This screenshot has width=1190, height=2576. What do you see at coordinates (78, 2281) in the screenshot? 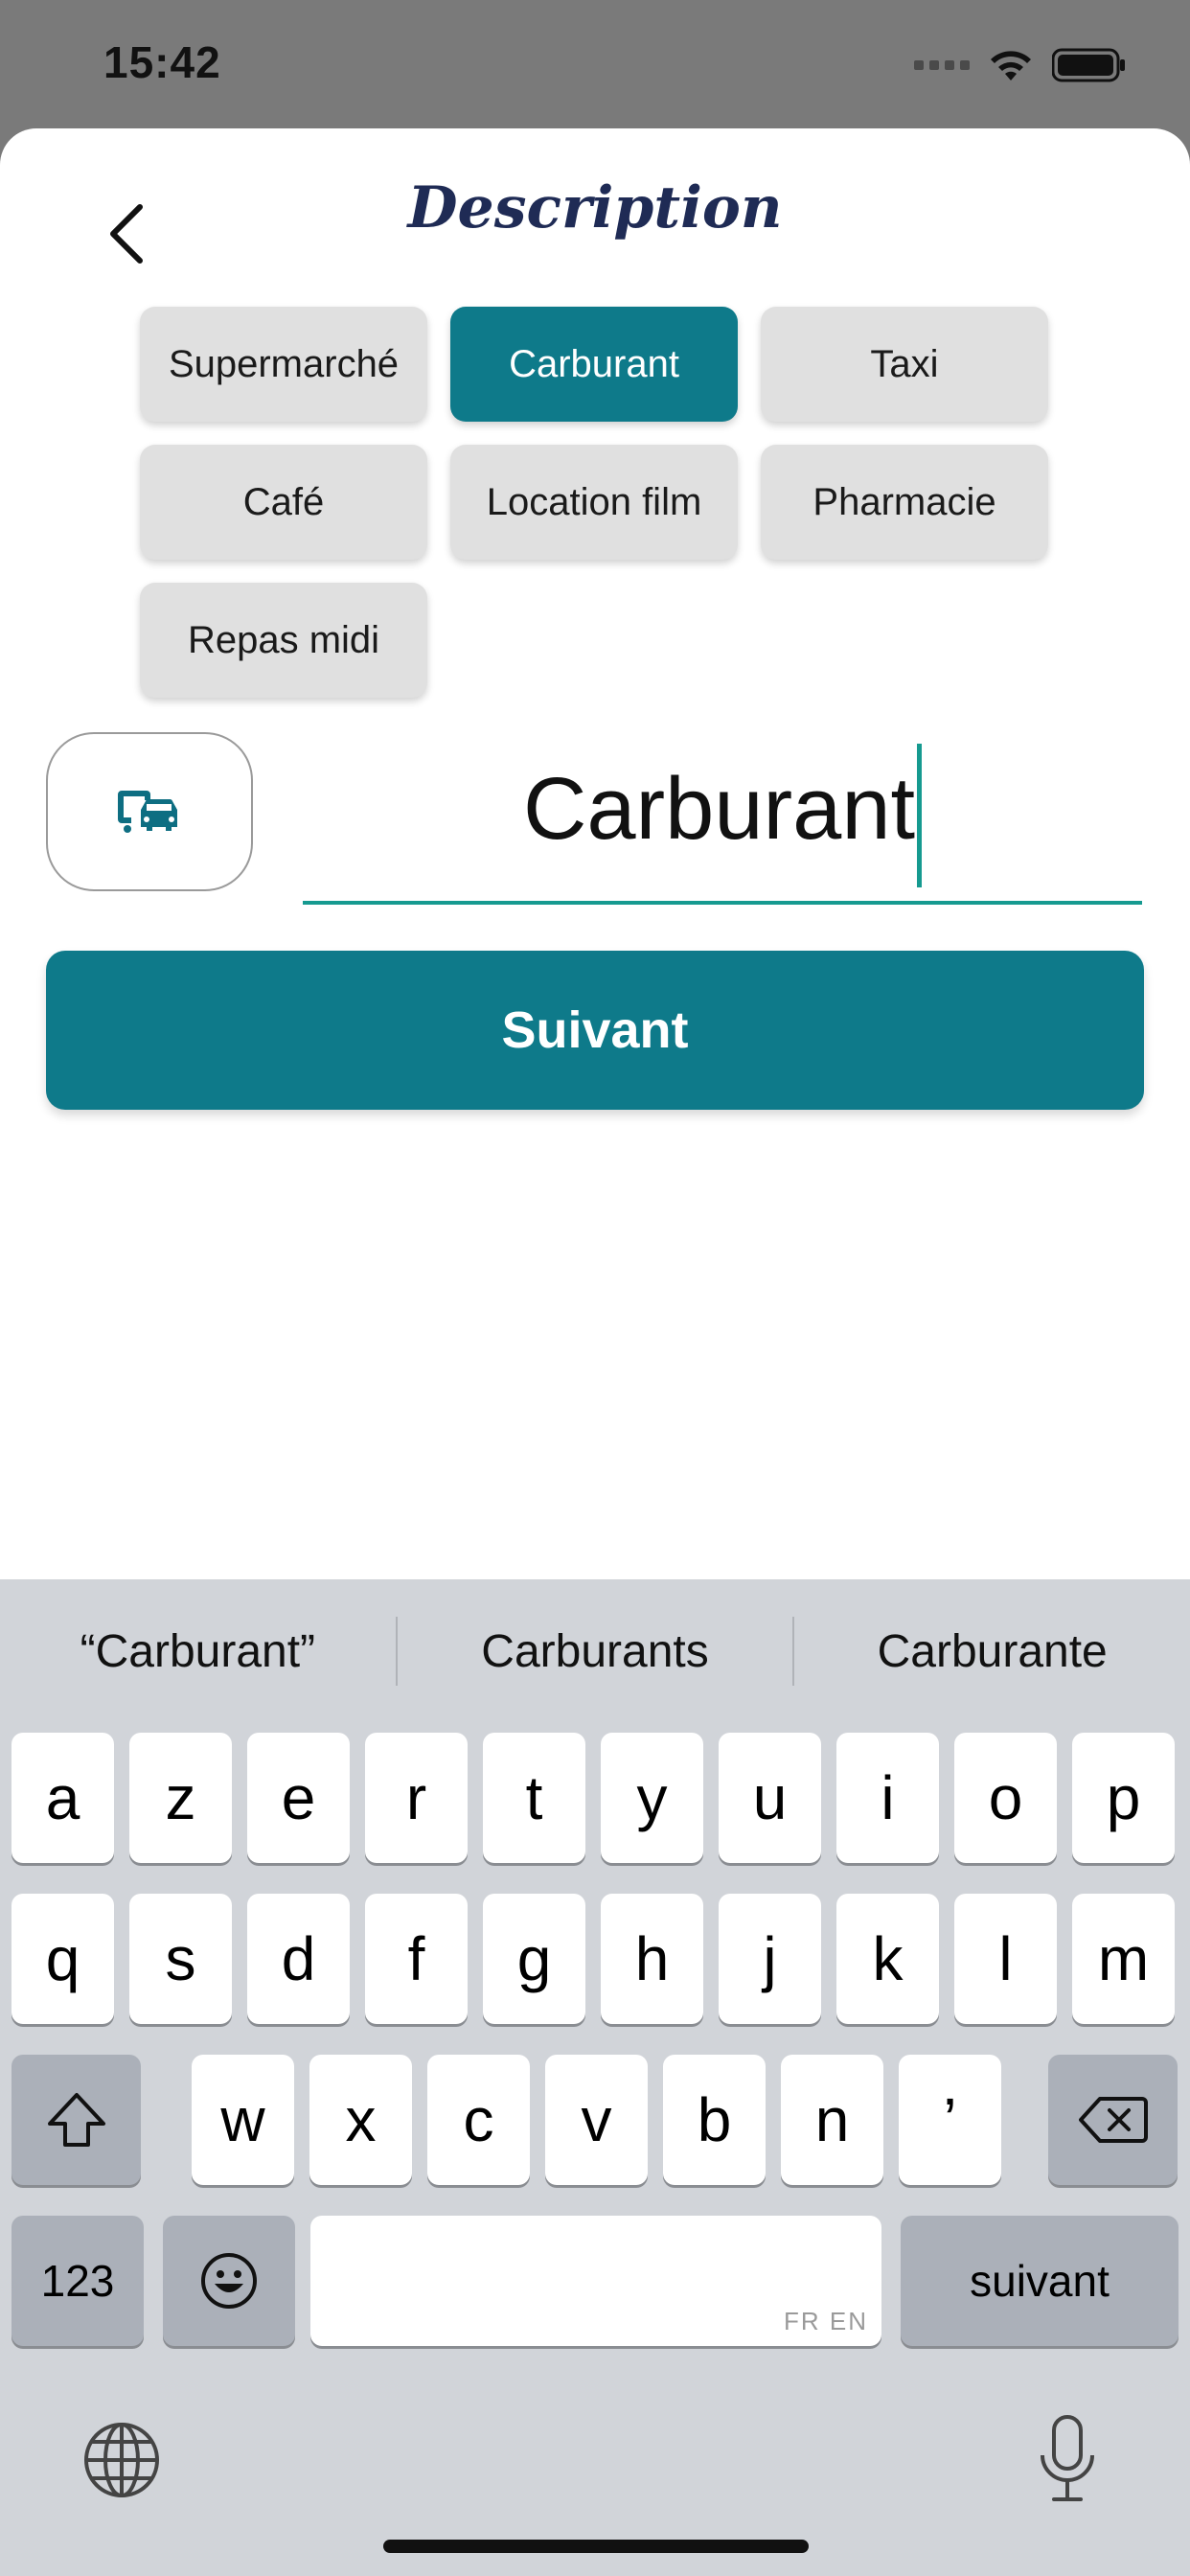
I see `numbers-key: 123` at bounding box center [78, 2281].